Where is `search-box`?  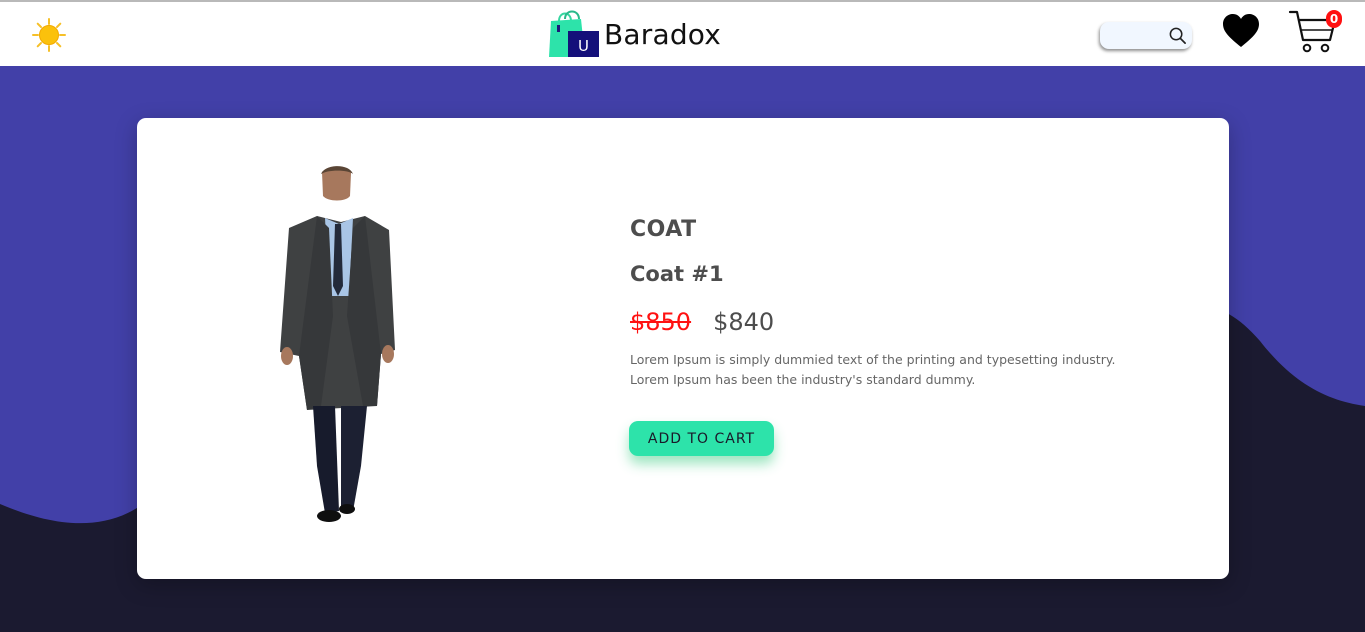 search-box is located at coordinates (1146, 35).